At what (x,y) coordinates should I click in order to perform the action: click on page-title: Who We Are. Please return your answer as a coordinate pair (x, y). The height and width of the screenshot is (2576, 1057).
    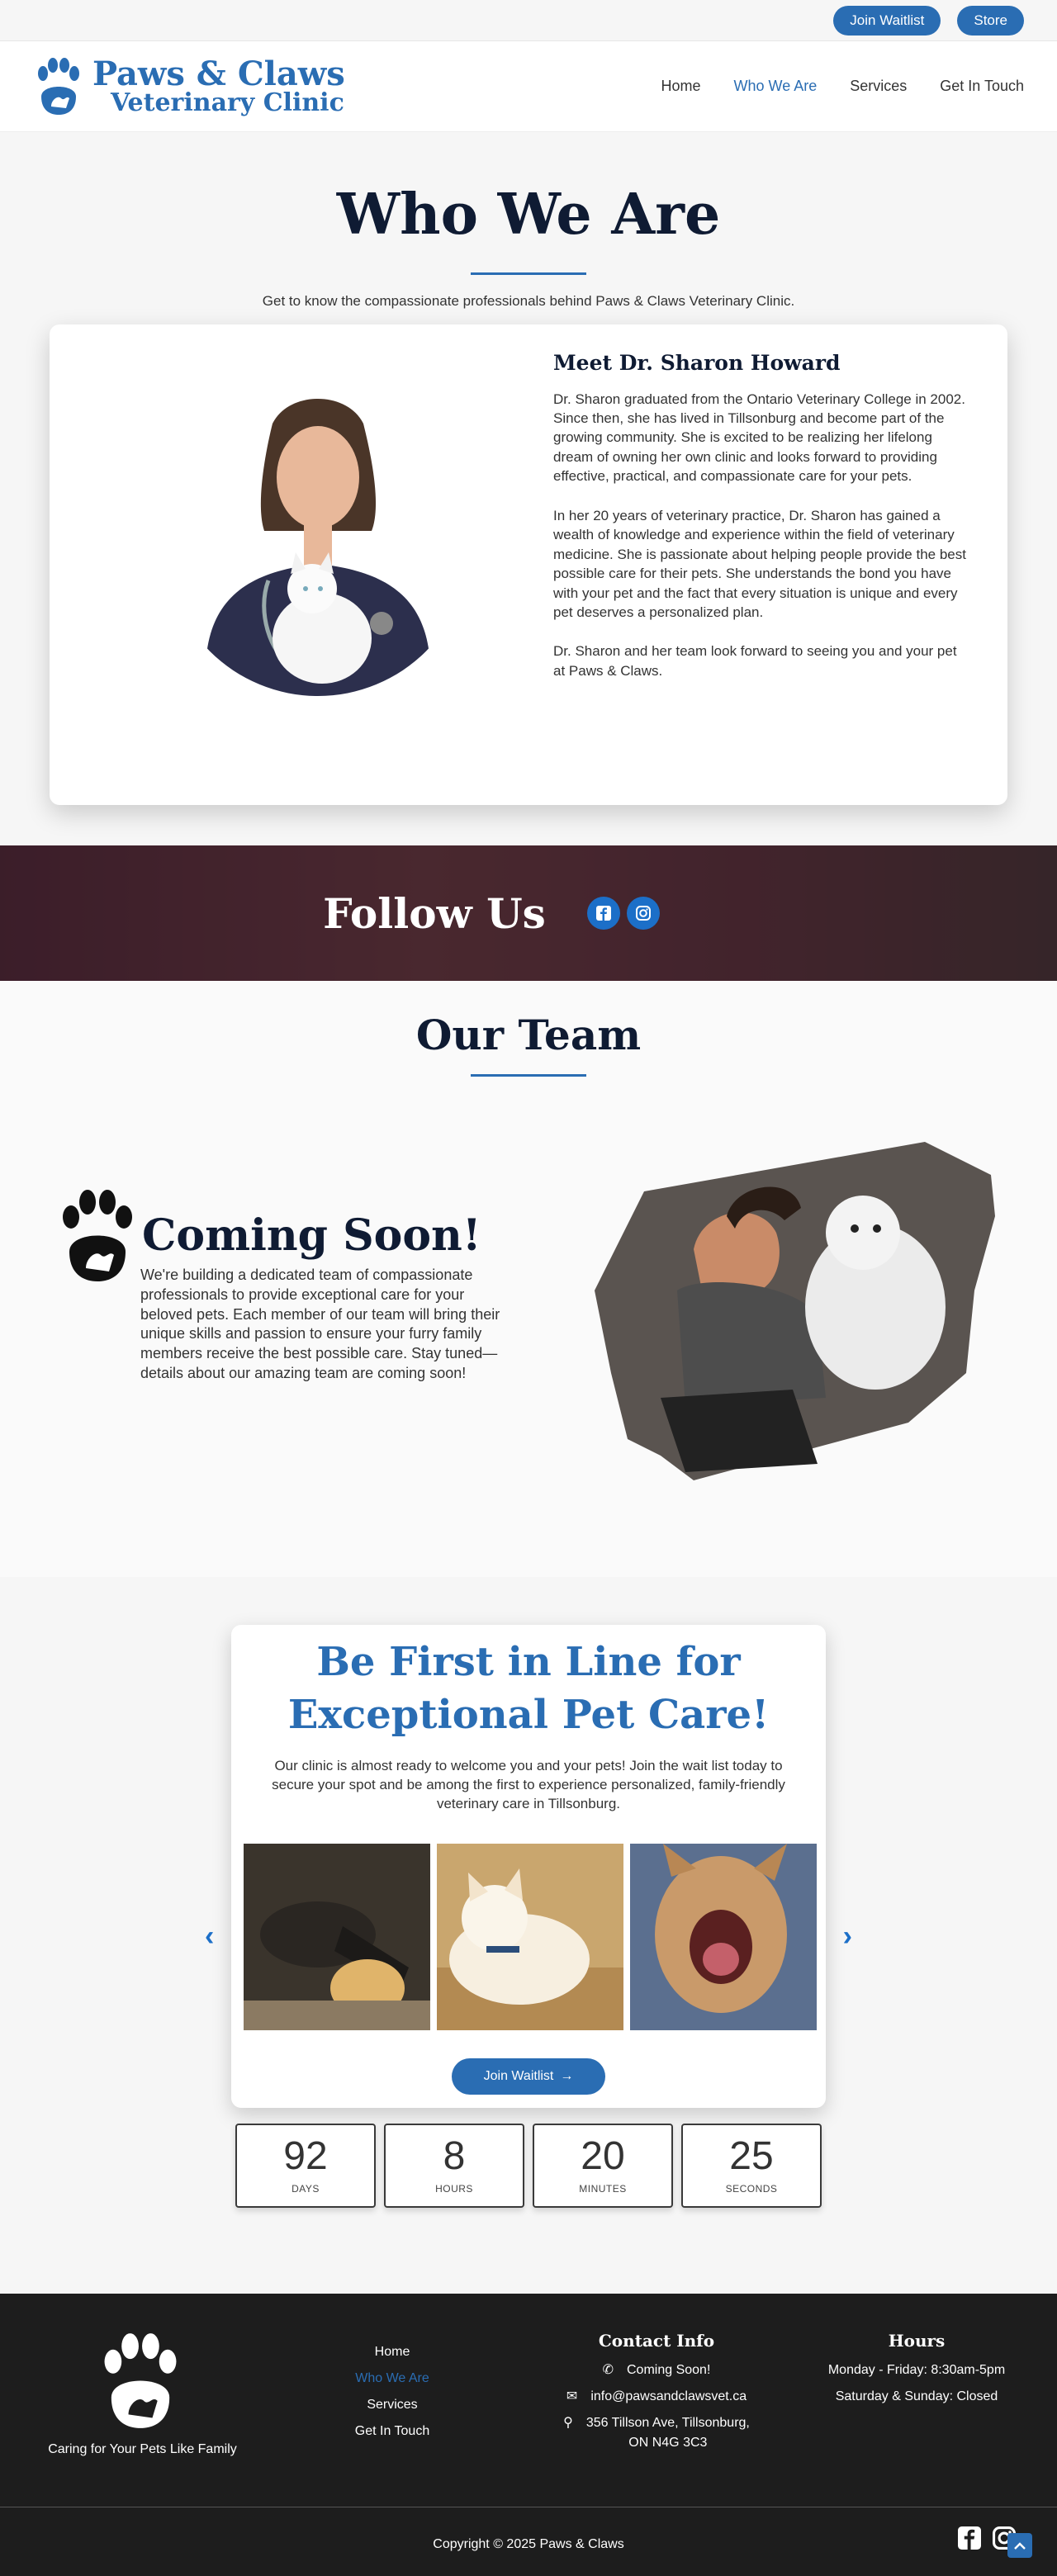
    Looking at the image, I should click on (528, 215).